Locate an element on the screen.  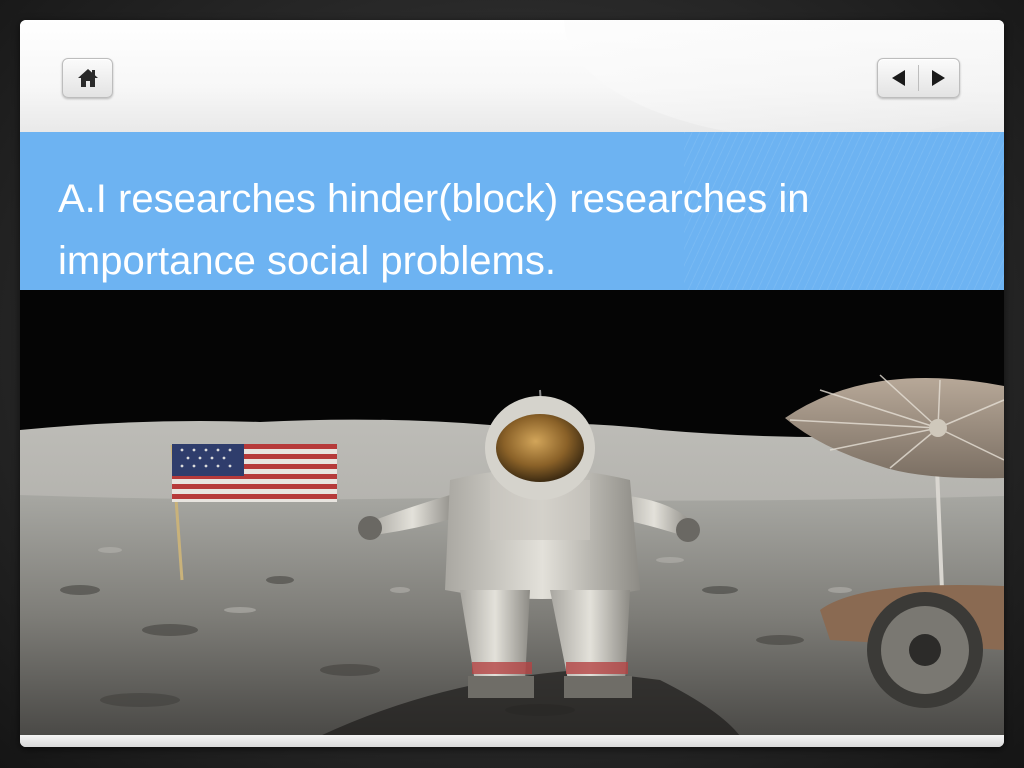
triangle-right-icon is located at coordinates (939, 78).